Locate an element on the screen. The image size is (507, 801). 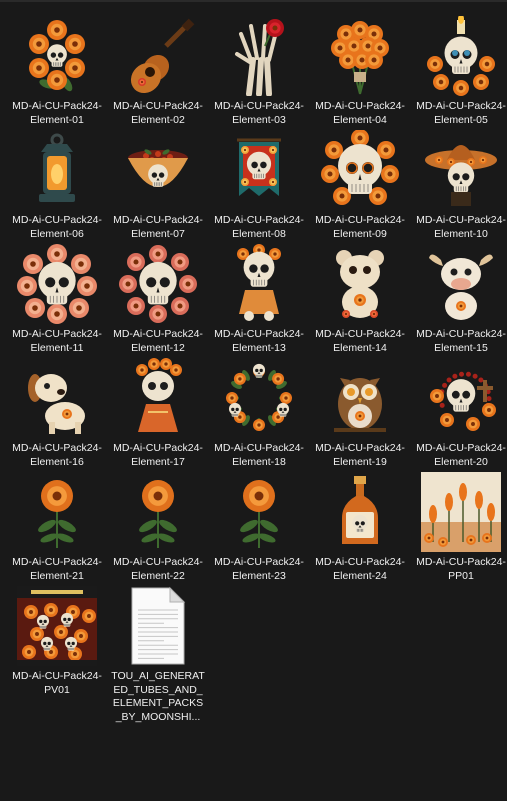
puppy-icon is located at coordinates (56, 404).